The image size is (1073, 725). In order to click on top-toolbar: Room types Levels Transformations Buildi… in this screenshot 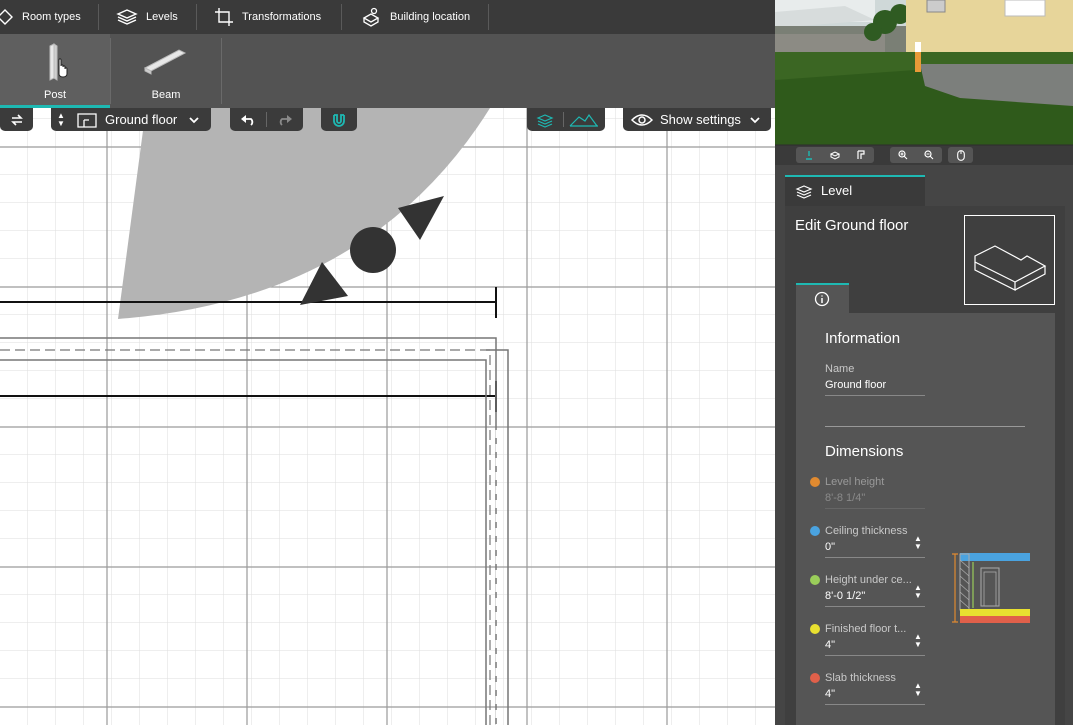, I will do `click(387, 17)`.